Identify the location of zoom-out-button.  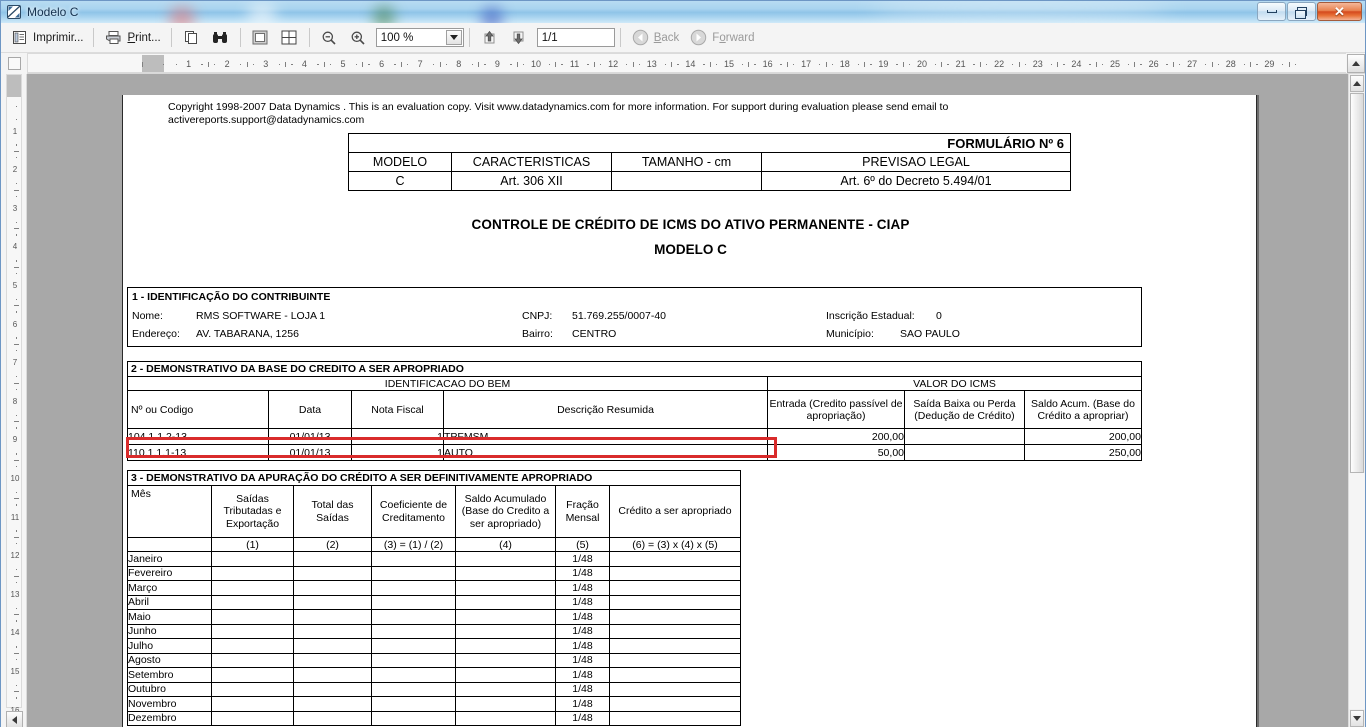
(329, 38).